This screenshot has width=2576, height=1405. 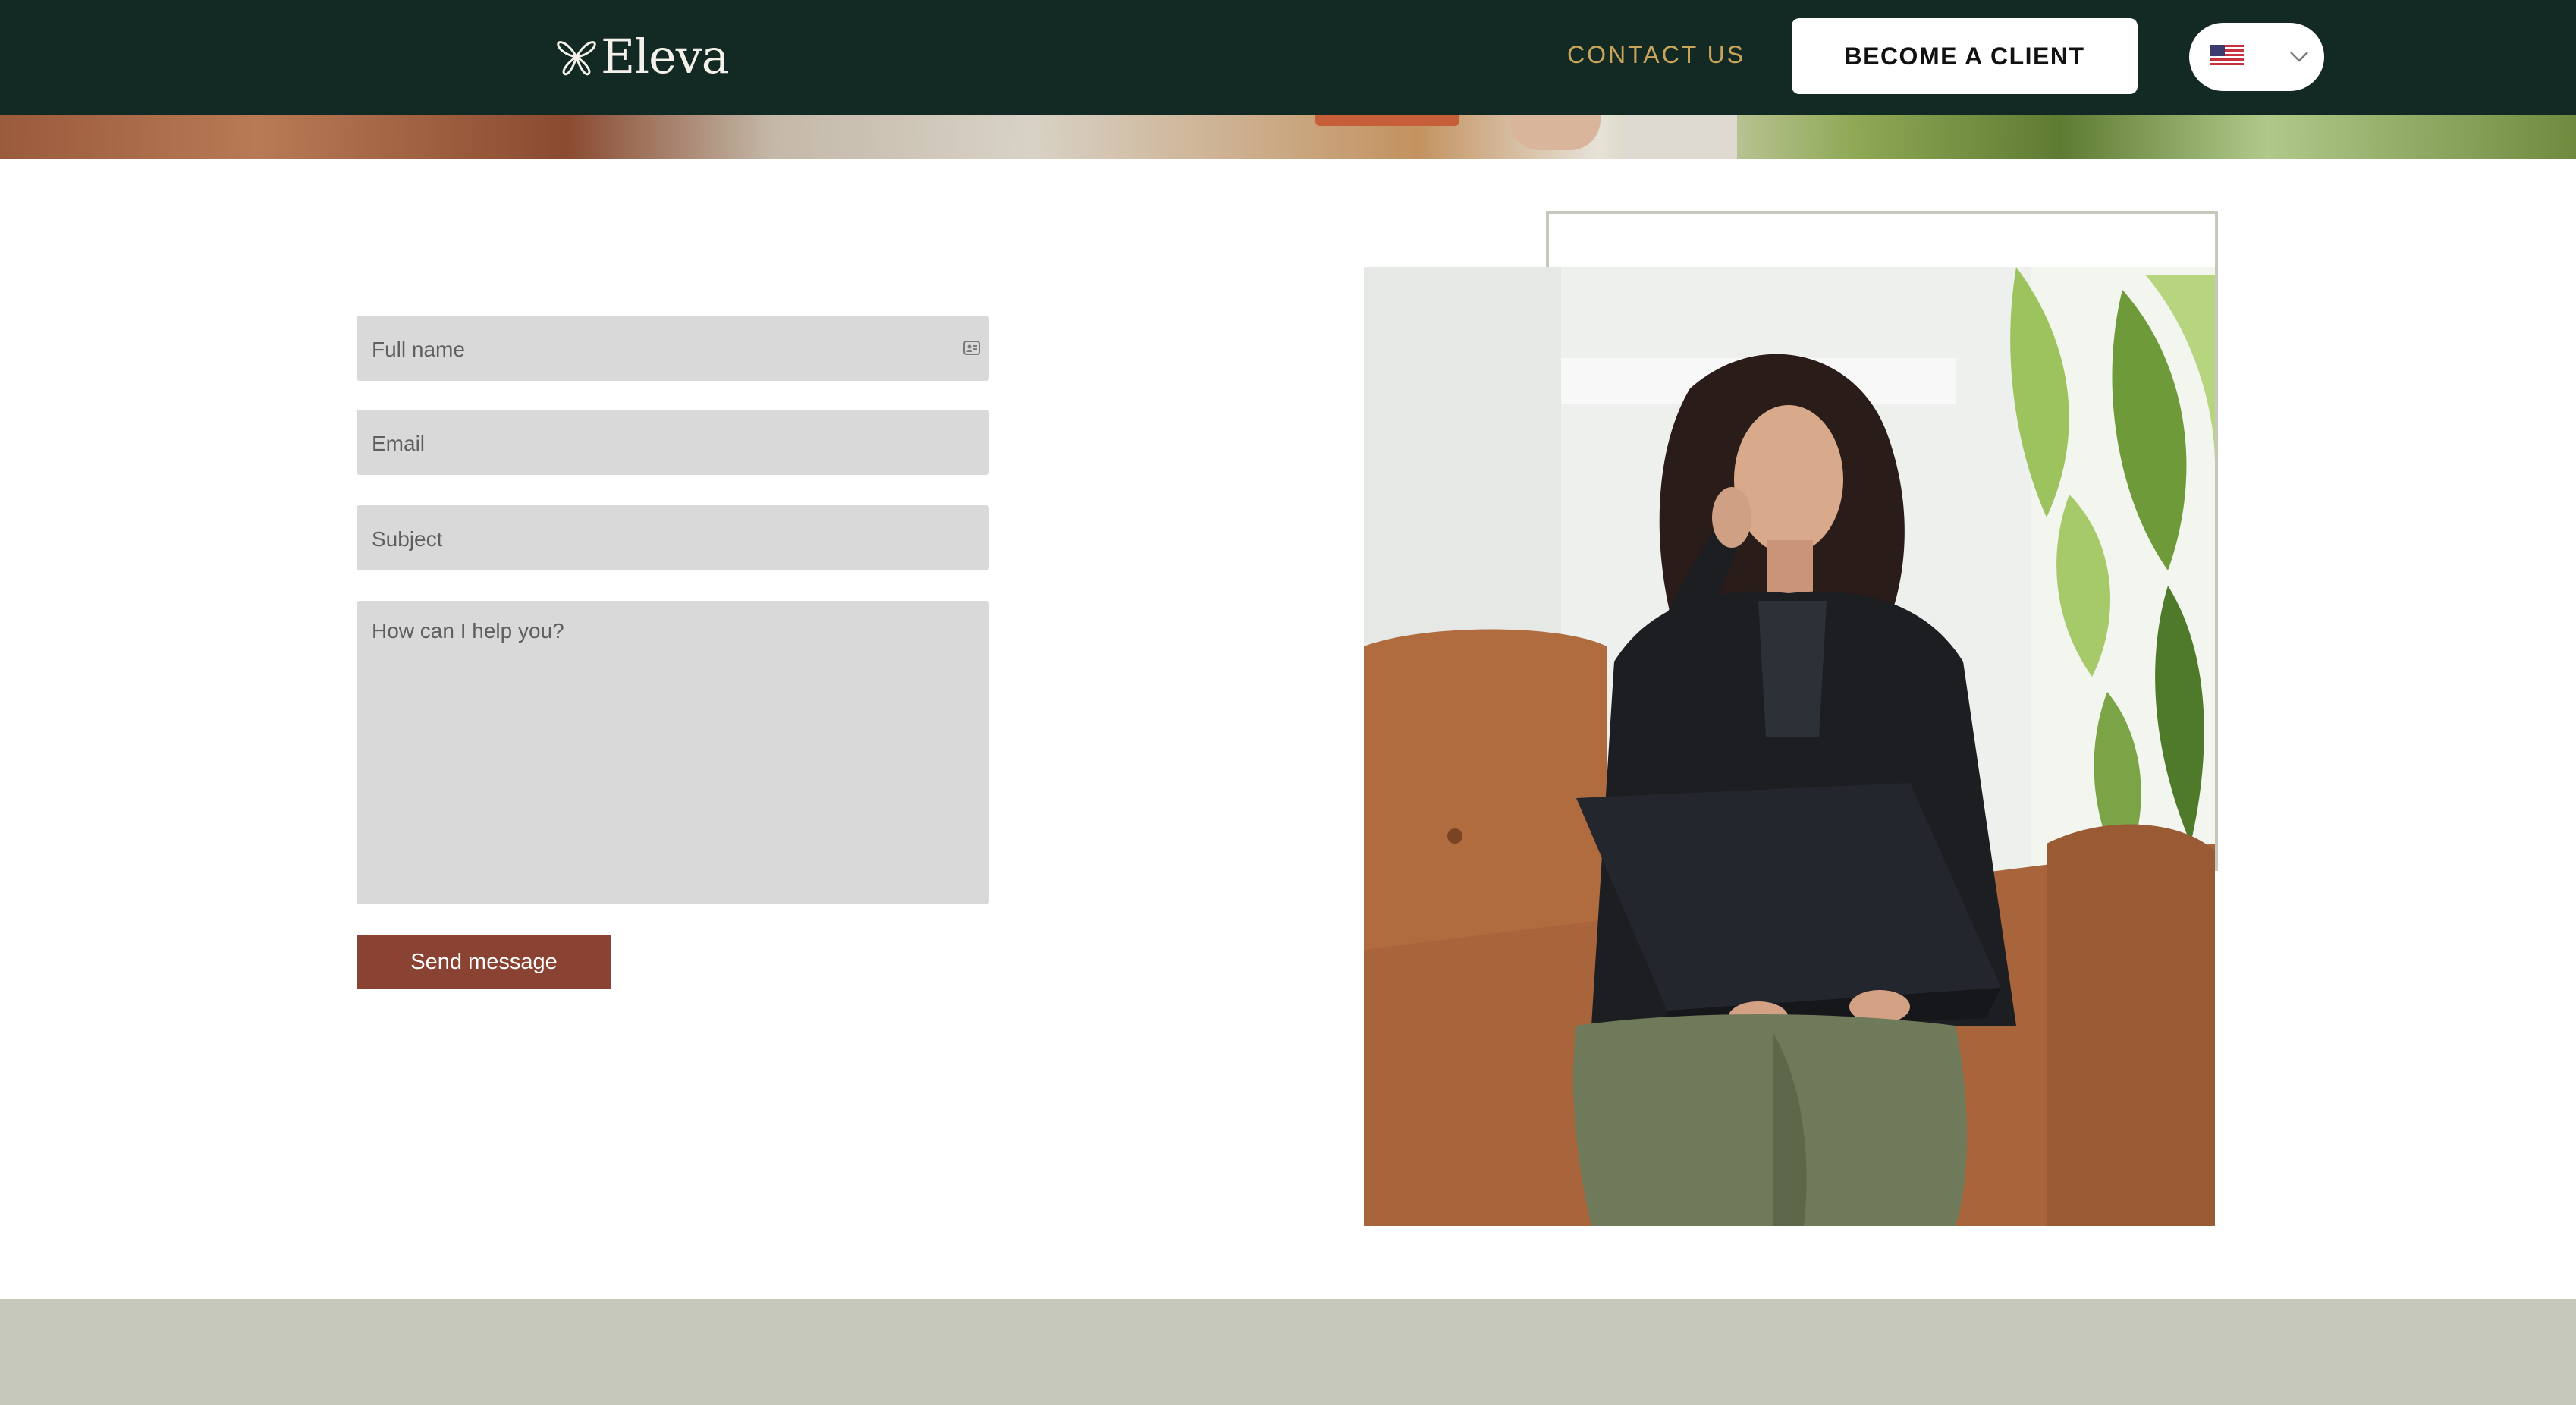 I want to click on email-placeholder: Email, so click(x=399, y=443).